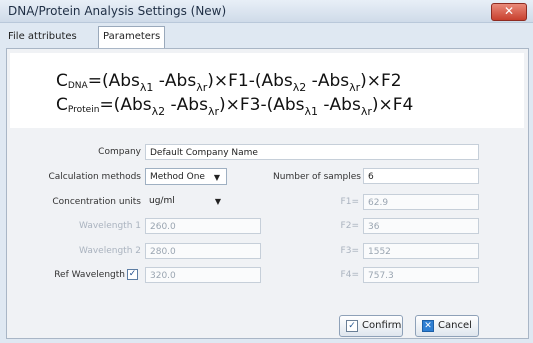 This screenshot has width=533, height=343. What do you see at coordinates (42, 37) in the screenshot?
I see `tab-file-attributes: File attributes` at bounding box center [42, 37].